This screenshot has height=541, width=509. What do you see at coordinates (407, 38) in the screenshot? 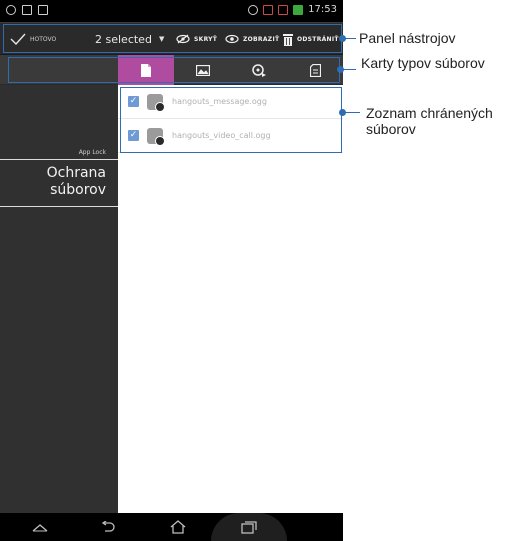
I see `callout-toolbar: Panel nástrojov` at bounding box center [407, 38].